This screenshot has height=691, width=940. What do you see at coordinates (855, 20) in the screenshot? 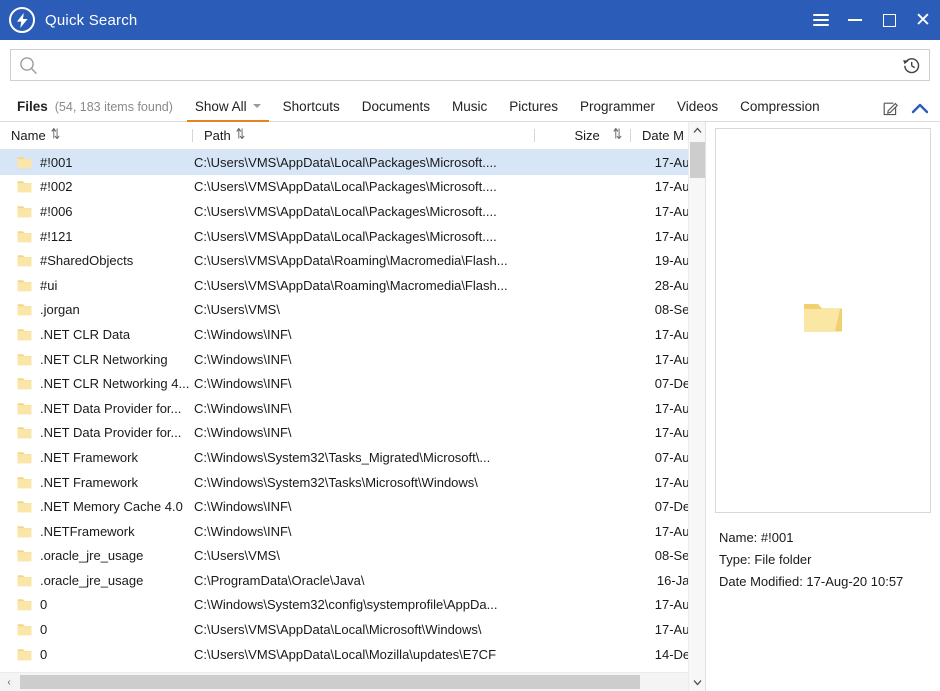
I see `minimize-button` at bounding box center [855, 20].